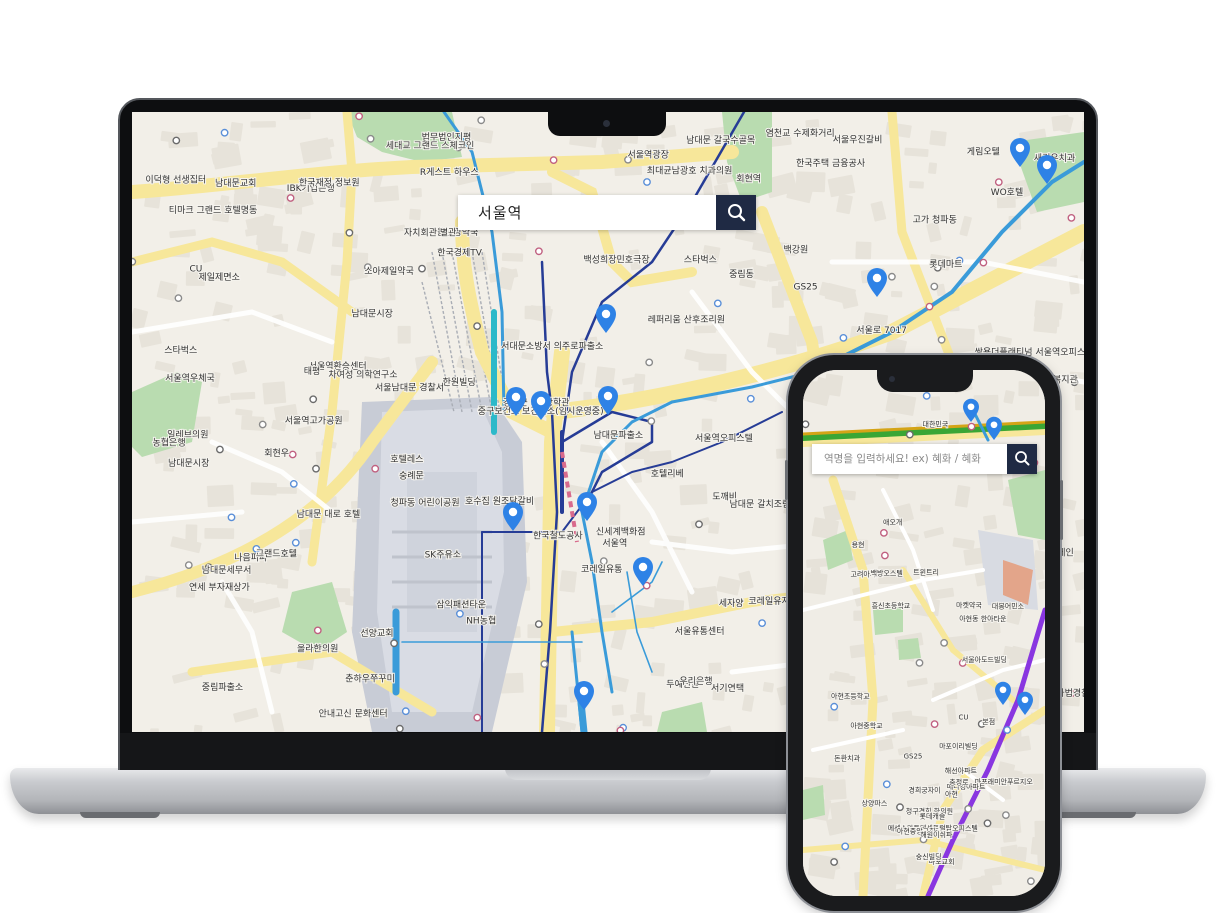 Image resolution: width=1216 pixels, height=913 pixels. I want to click on map-label: 회현우, so click(276, 453).